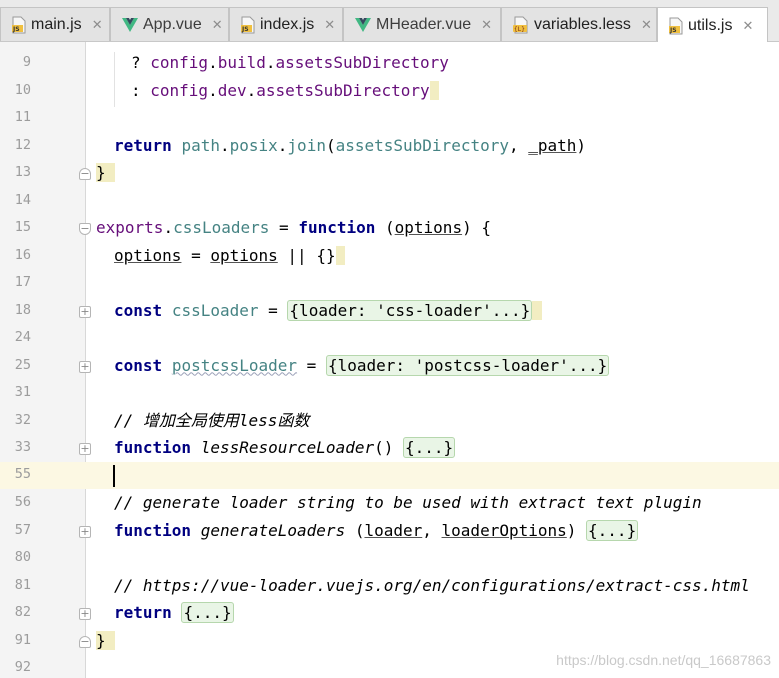  I want to click on code-text: function lessResourceLoader() {...}, so click(285, 447).